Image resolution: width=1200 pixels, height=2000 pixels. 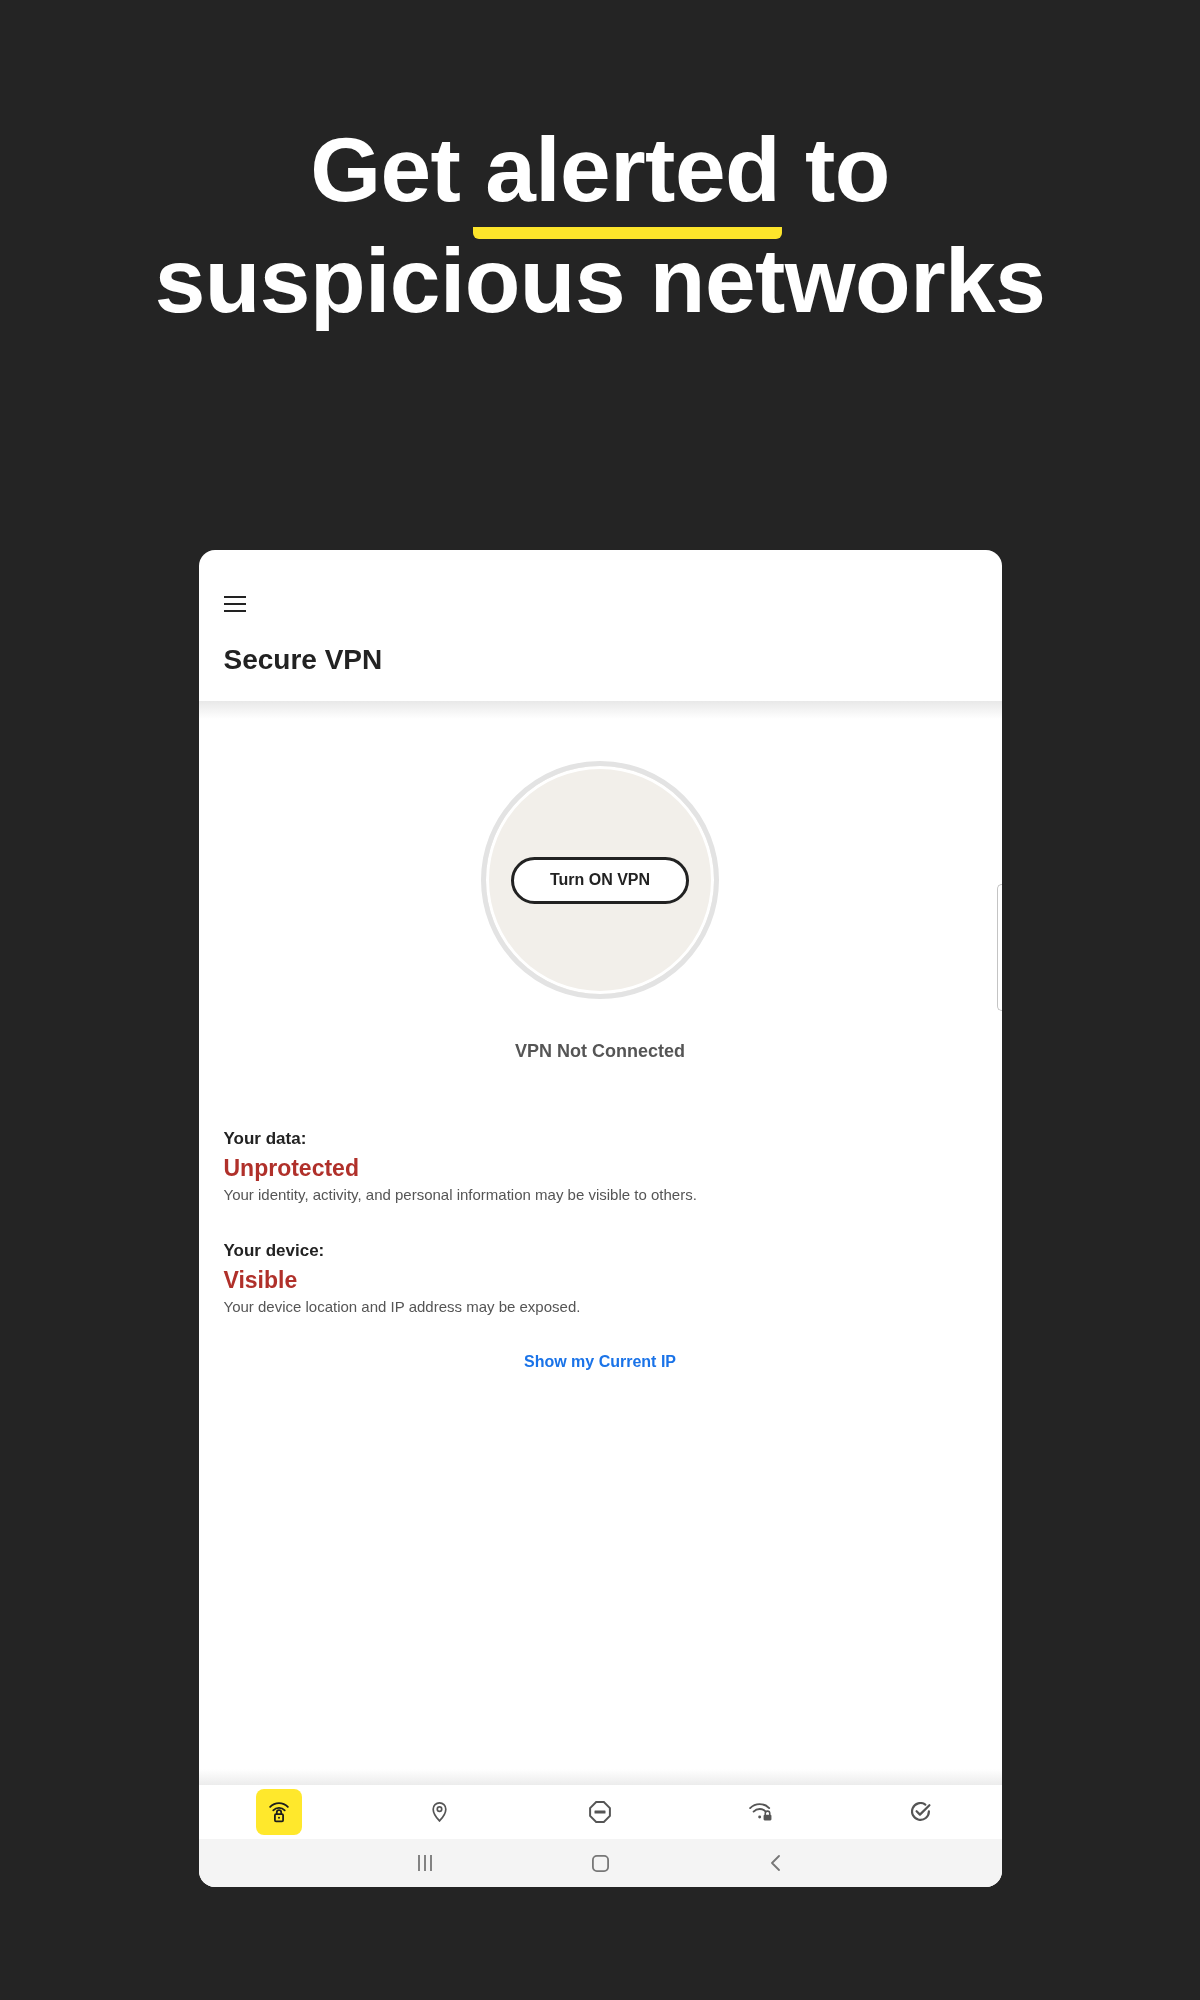 I want to click on menu-icon, so click(x=234, y=604).